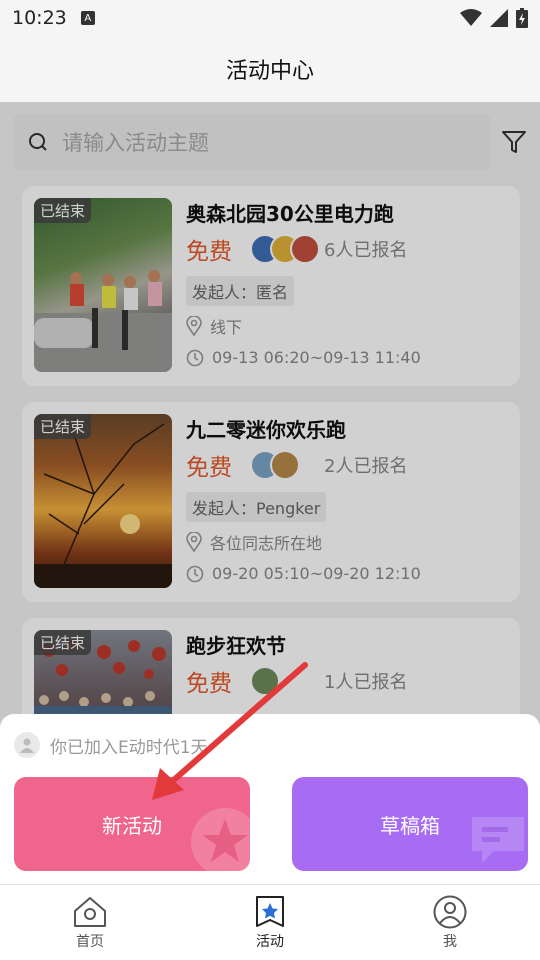 The height and width of the screenshot is (960, 540). What do you see at coordinates (270, 18) in the screenshot?
I see `status-bar: 10:23 A` at bounding box center [270, 18].